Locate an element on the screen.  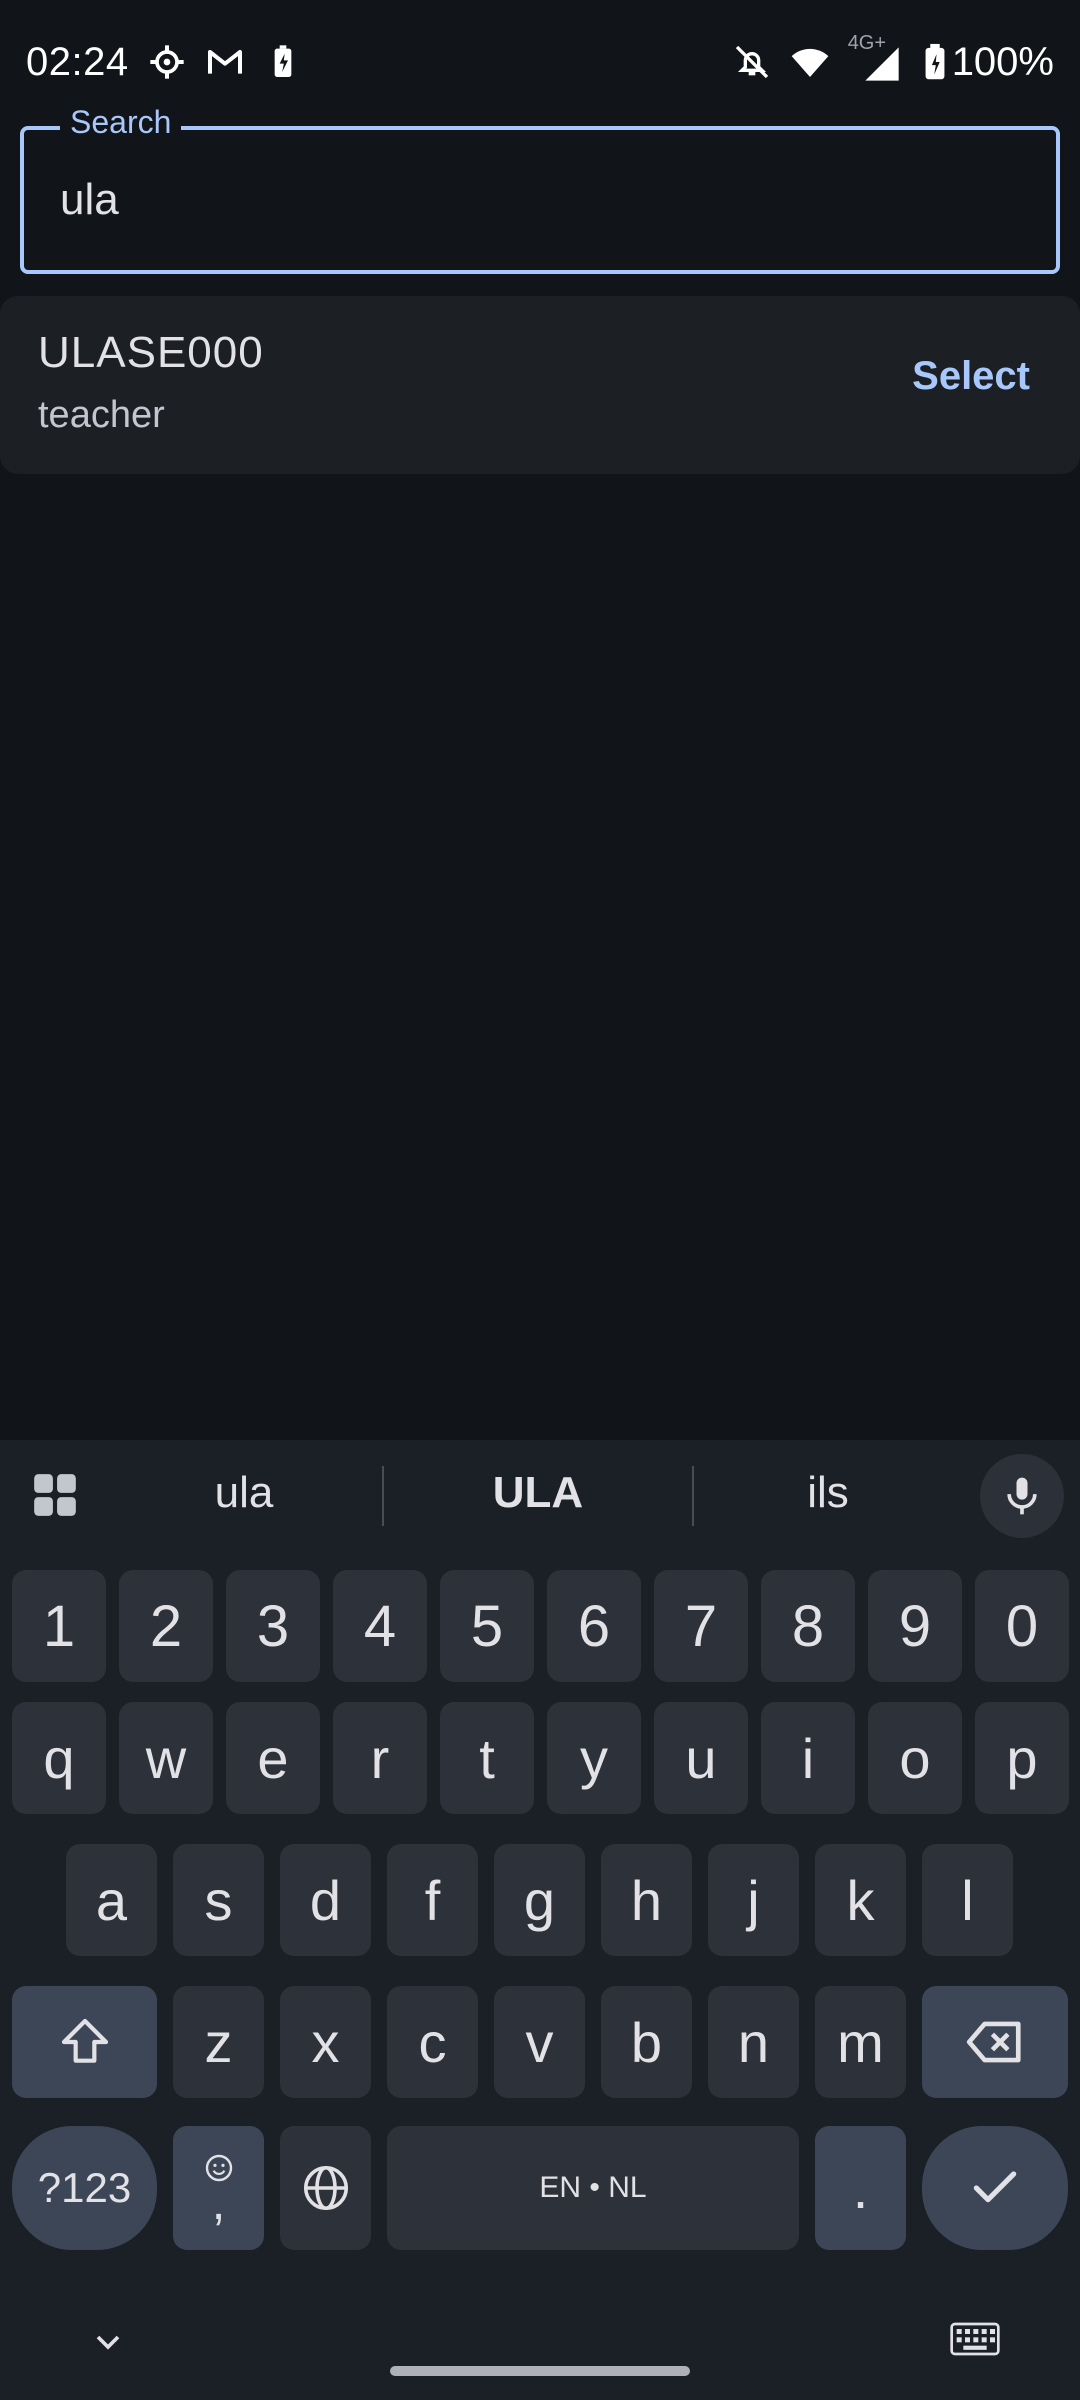
enter-key is located at coordinates (995, 2188).